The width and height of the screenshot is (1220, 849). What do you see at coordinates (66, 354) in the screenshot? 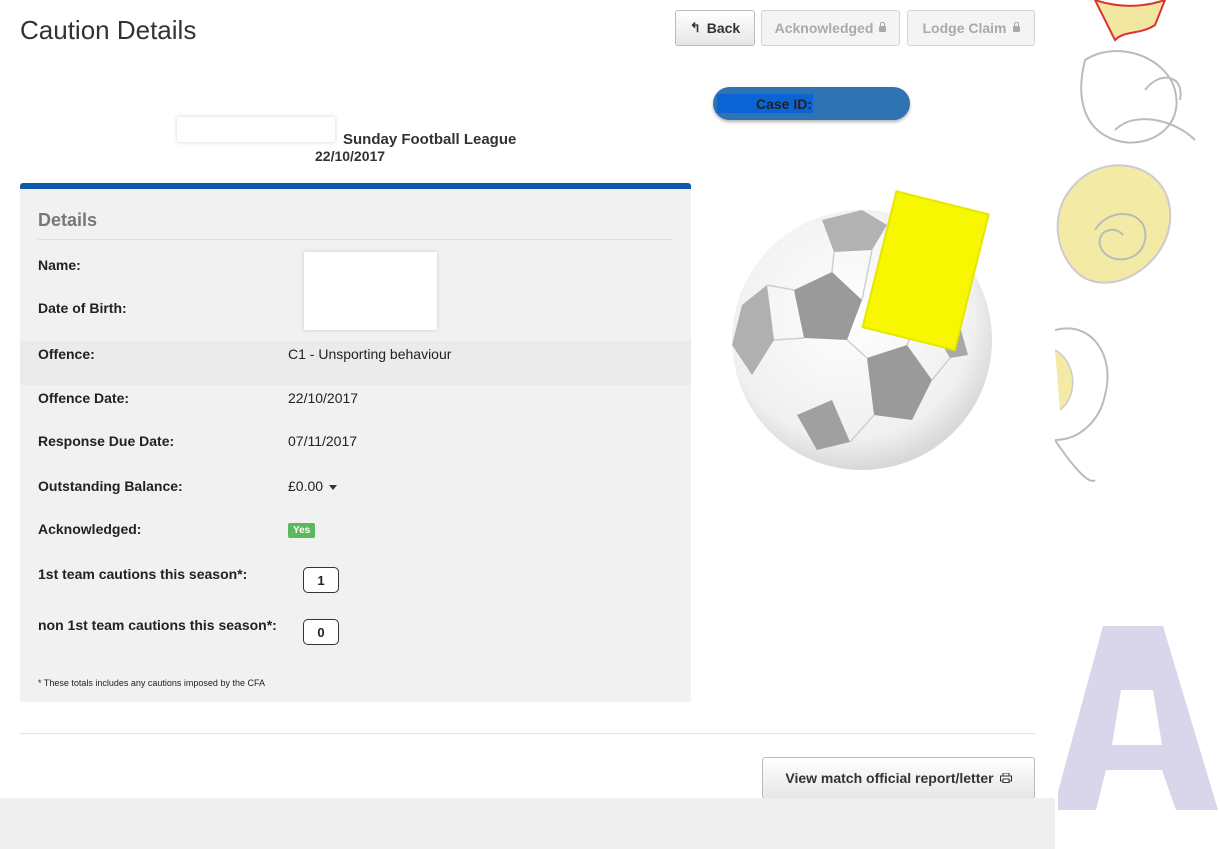
I see `offence-label: Offence:` at bounding box center [66, 354].